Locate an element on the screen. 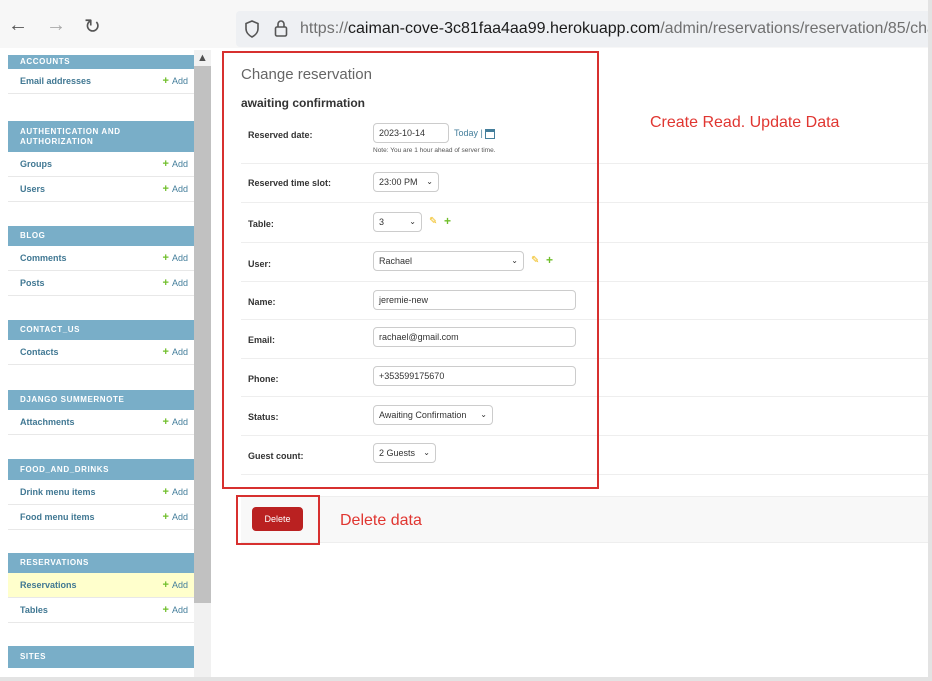 This screenshot has width=932, height=681. sidebar-item-label: Tables is located at coordinates (34, 610).